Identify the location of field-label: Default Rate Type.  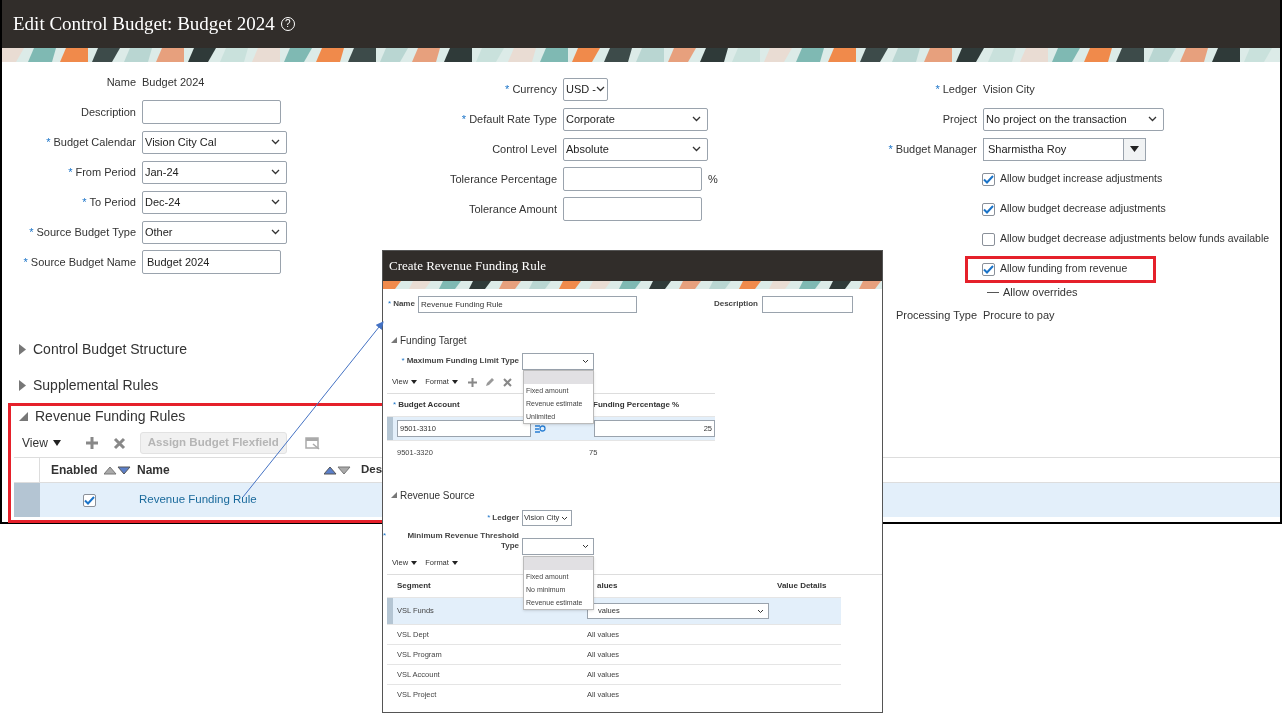
(513, 119).